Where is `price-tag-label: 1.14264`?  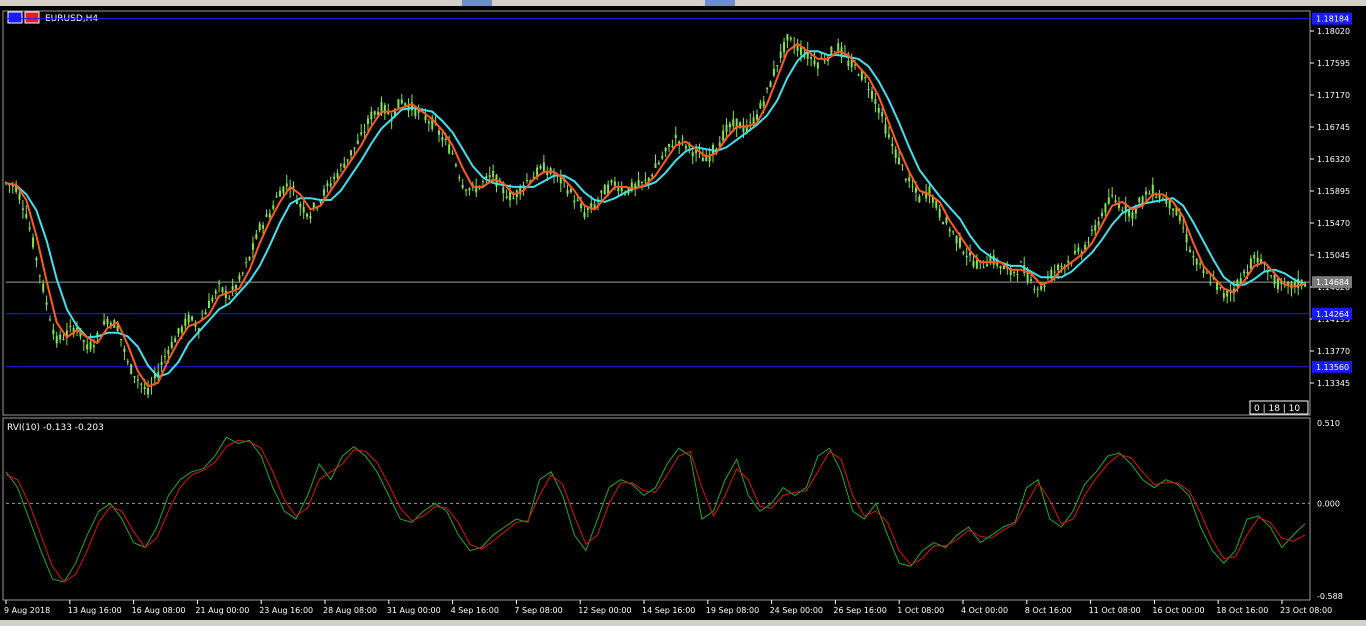 price-tag-label: 1.14264 is located at coordinates (1332, 314).